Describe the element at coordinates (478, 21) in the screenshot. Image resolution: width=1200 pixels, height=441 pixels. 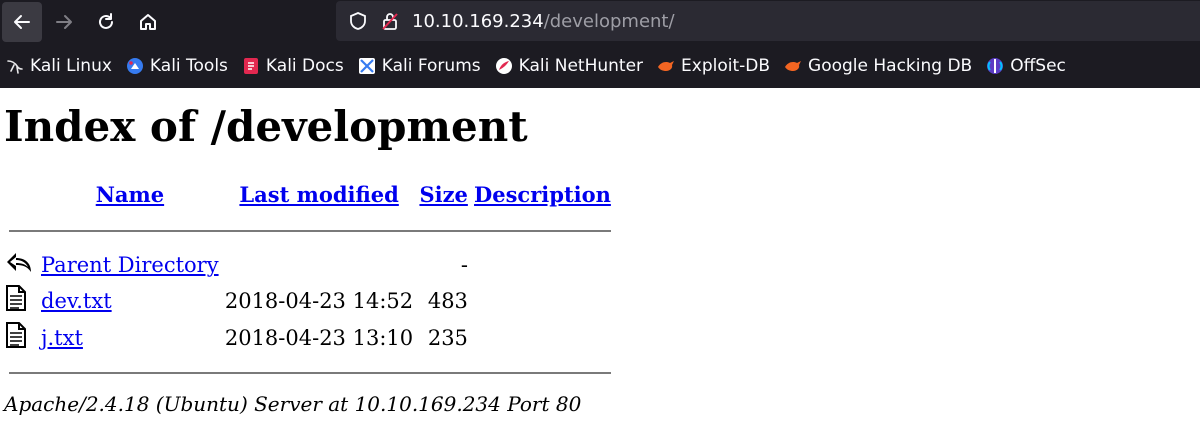
I see `url-host: 10.10.169.234` at that location.